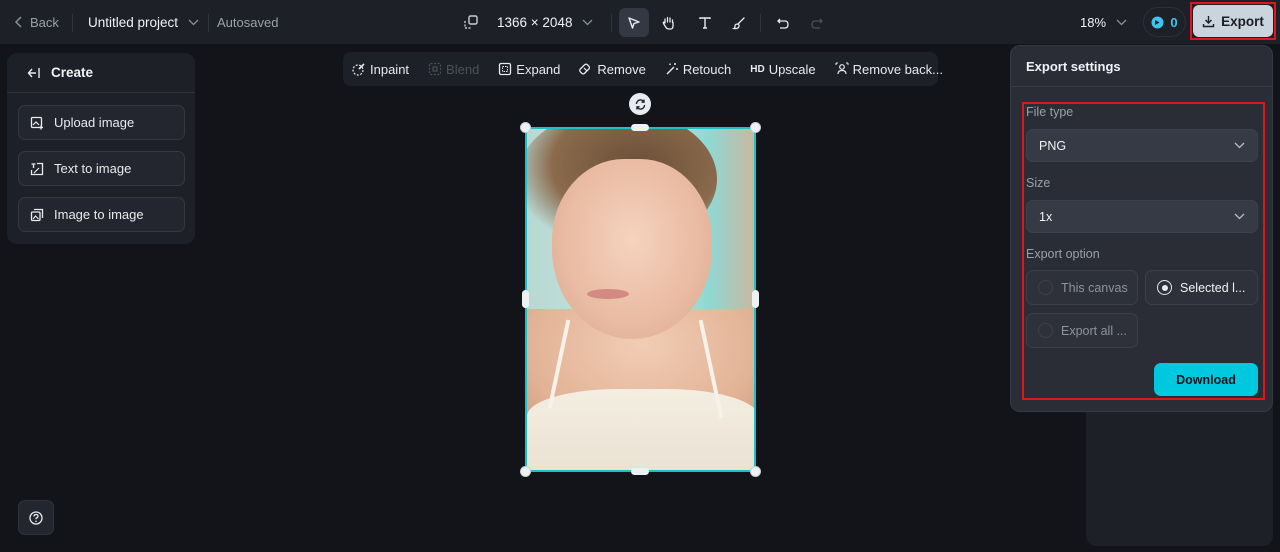 The image size is (1280, 552). Describe the element at coordinates (1093, 22) in the screenshot. I see `zoom-level: 18%` at that location.